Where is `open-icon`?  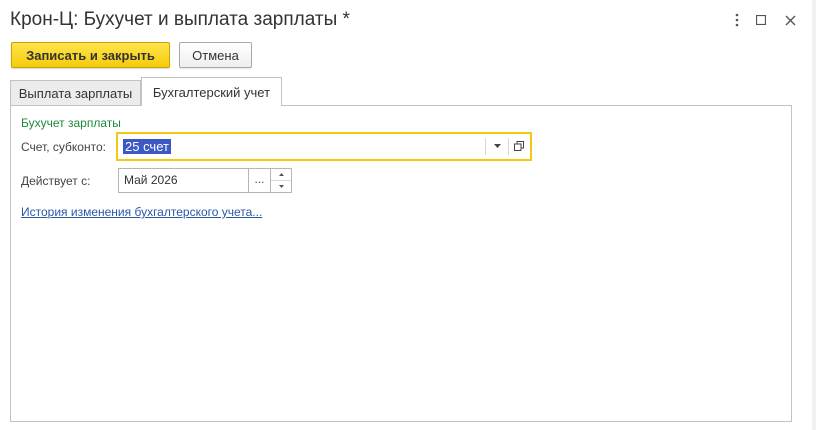
open-icon is located at coordinates (519, 146).